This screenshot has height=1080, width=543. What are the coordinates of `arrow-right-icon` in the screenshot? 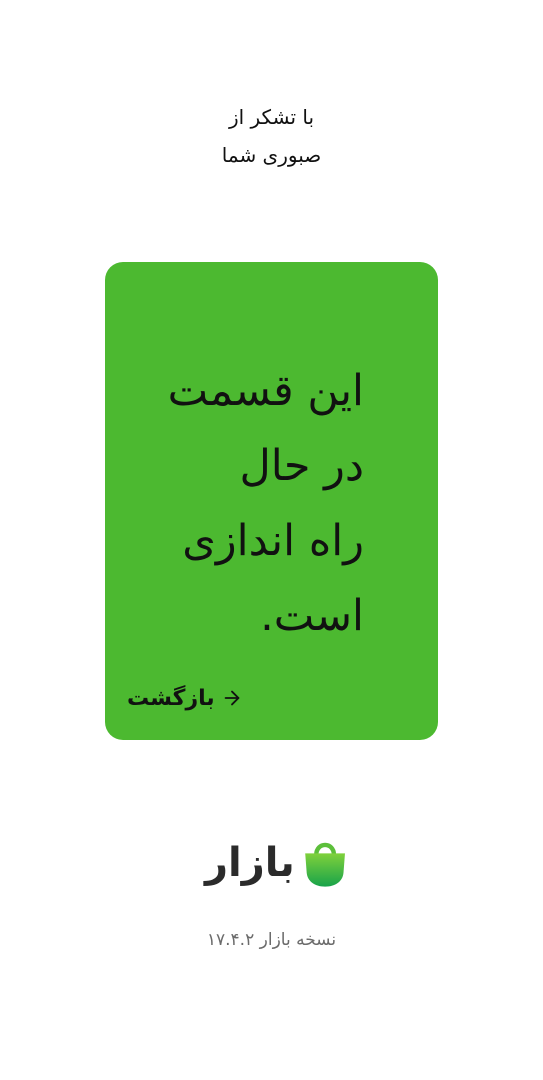 It's located at (231, 698).